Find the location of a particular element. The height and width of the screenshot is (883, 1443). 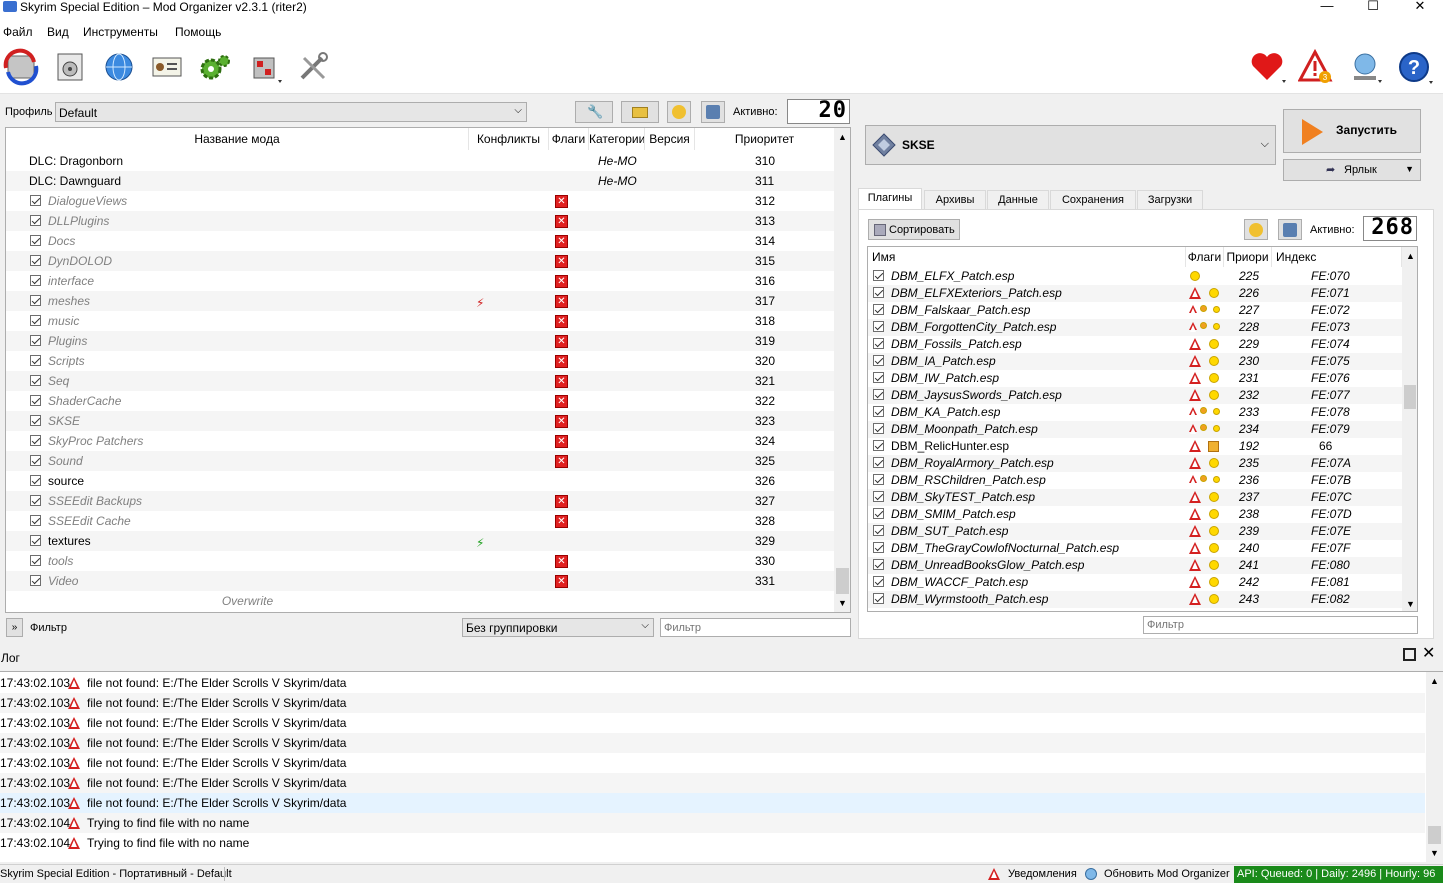

plugin-row: DBM_JaysusSwords_Patch.esp 232 FE:077 is located at coordinates (1135, 395).